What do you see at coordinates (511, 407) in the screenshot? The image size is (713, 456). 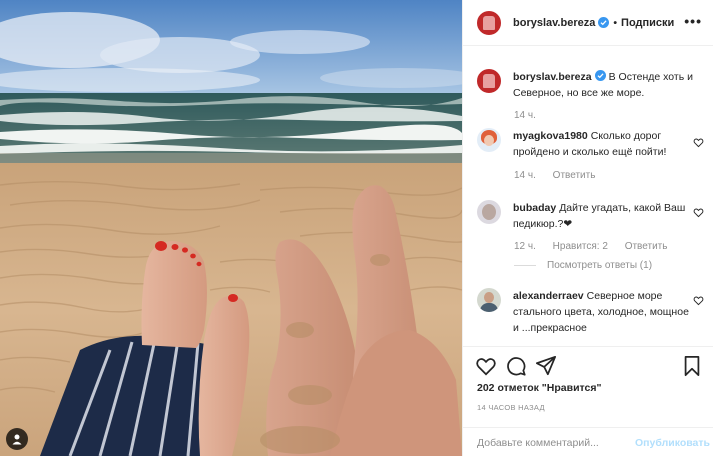 I see `post-timestamp: 14 часов назад` at bounding box center [511, 407].